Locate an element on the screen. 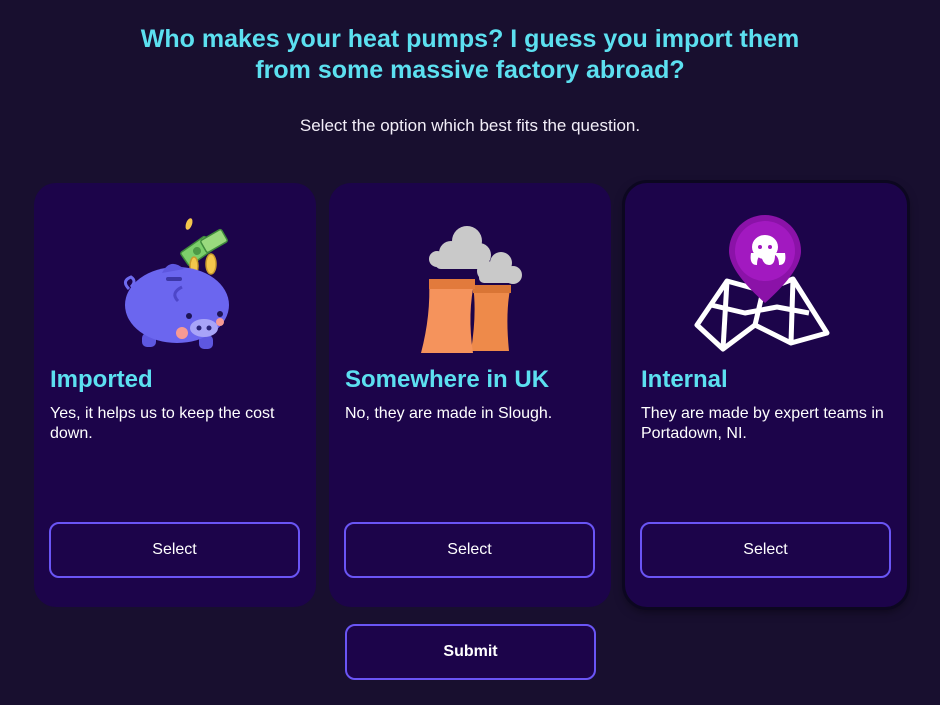  select-button-somewhere-in-uk: Select is located at coordinates (469, 550).